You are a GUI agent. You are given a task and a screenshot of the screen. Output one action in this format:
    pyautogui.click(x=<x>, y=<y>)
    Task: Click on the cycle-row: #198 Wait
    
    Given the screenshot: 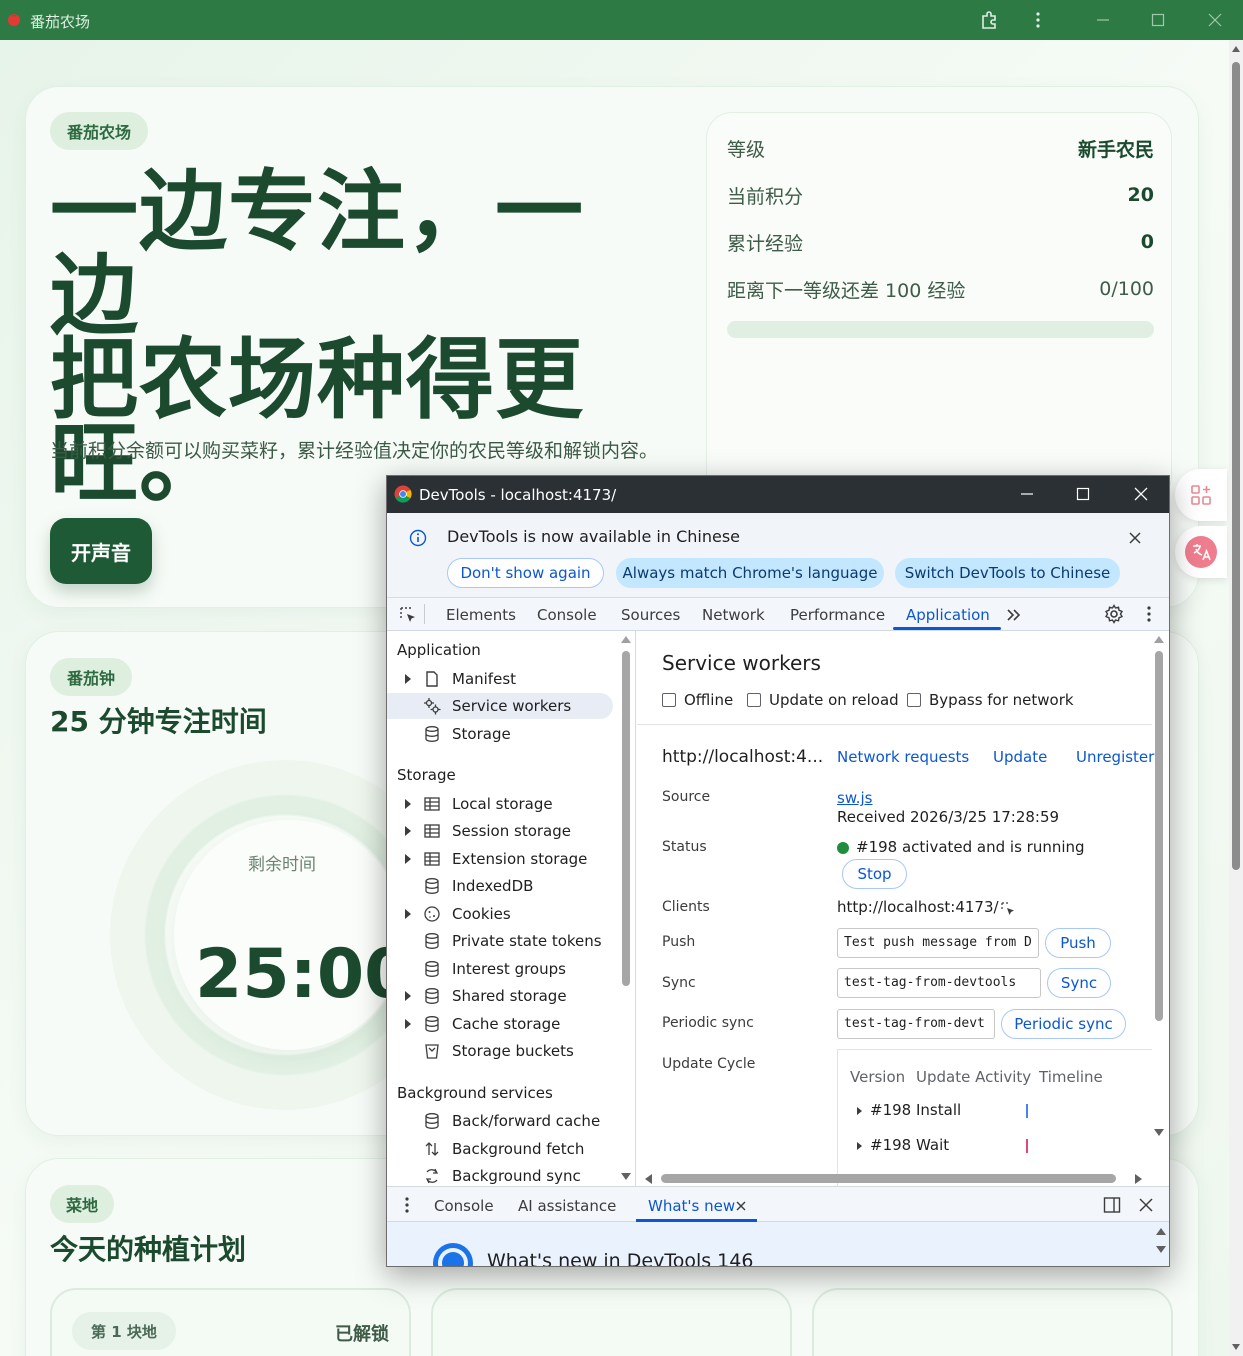 What is the action you would take?
    pyautogui.click(x=1000, y=1147)
    